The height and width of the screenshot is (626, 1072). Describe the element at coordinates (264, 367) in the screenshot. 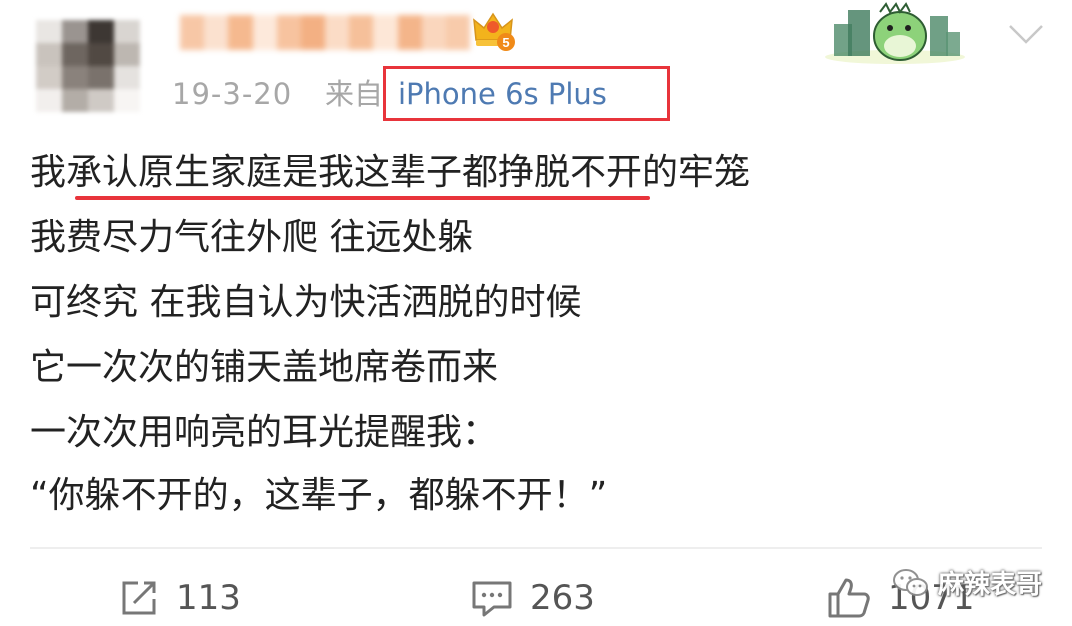

I see `post-line-4: 它一次次的铺天盖地席卷而来` at that location.